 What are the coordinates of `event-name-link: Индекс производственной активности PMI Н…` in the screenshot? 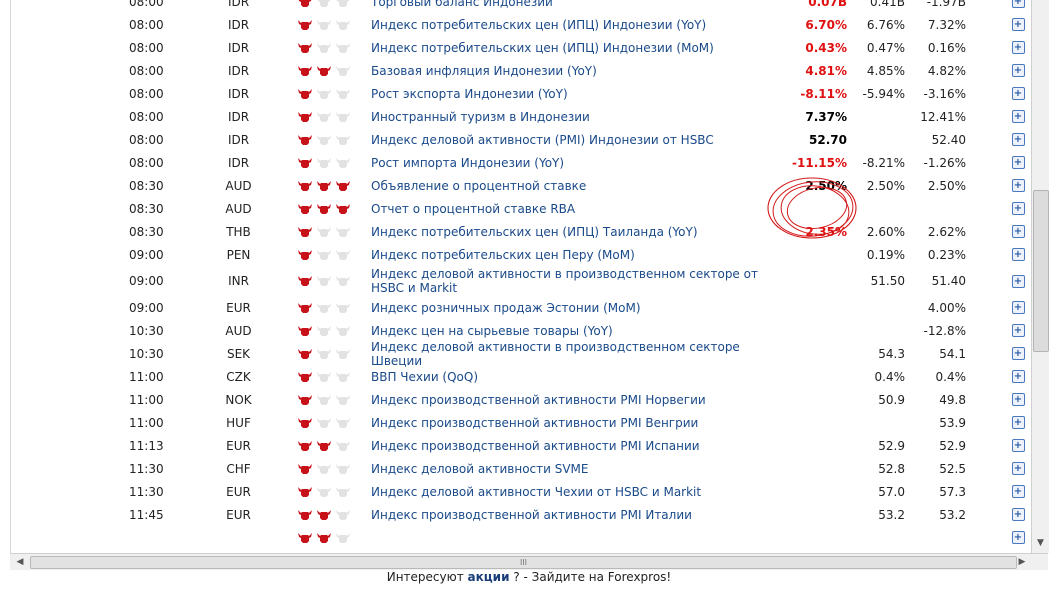 It's located at (576, 399).